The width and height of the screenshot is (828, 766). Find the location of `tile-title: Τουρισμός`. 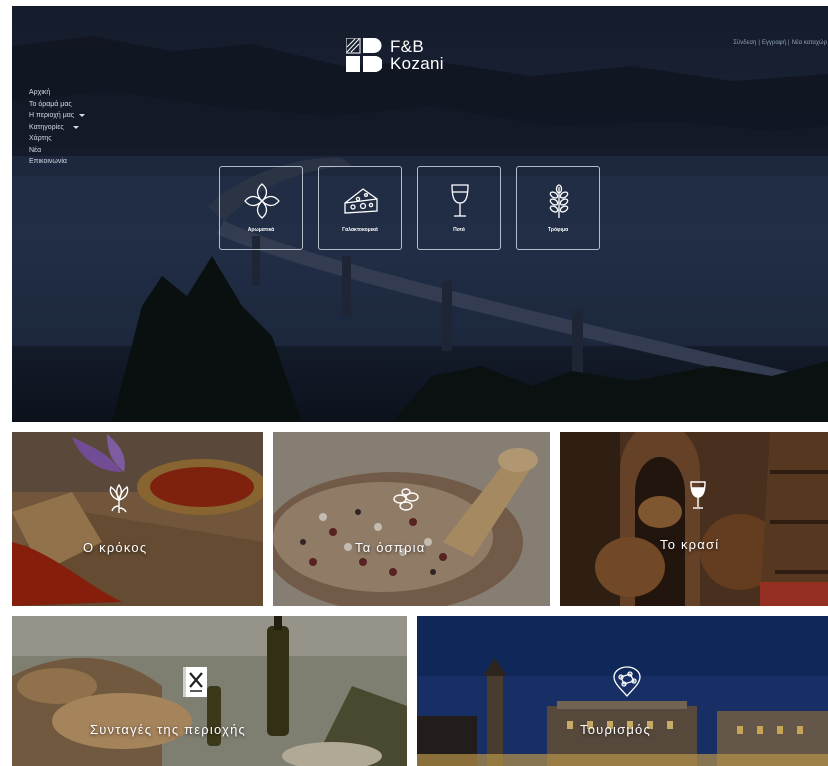

tile-title: Τουρισμός is located at coordinates (615, 729).